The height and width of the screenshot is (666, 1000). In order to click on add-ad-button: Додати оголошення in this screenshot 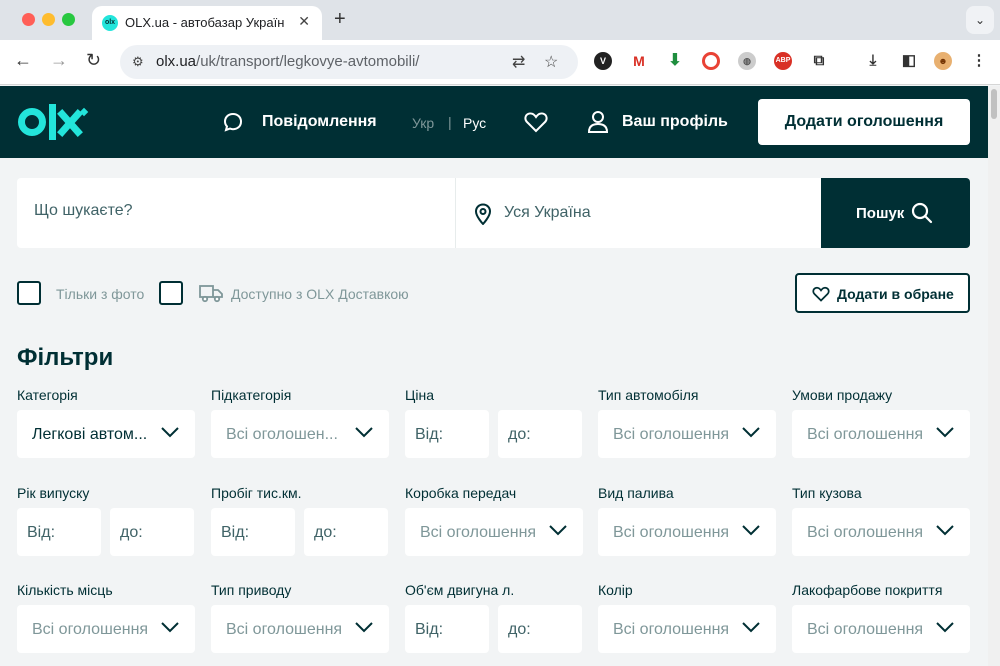, I will do `click(864, 122)`.